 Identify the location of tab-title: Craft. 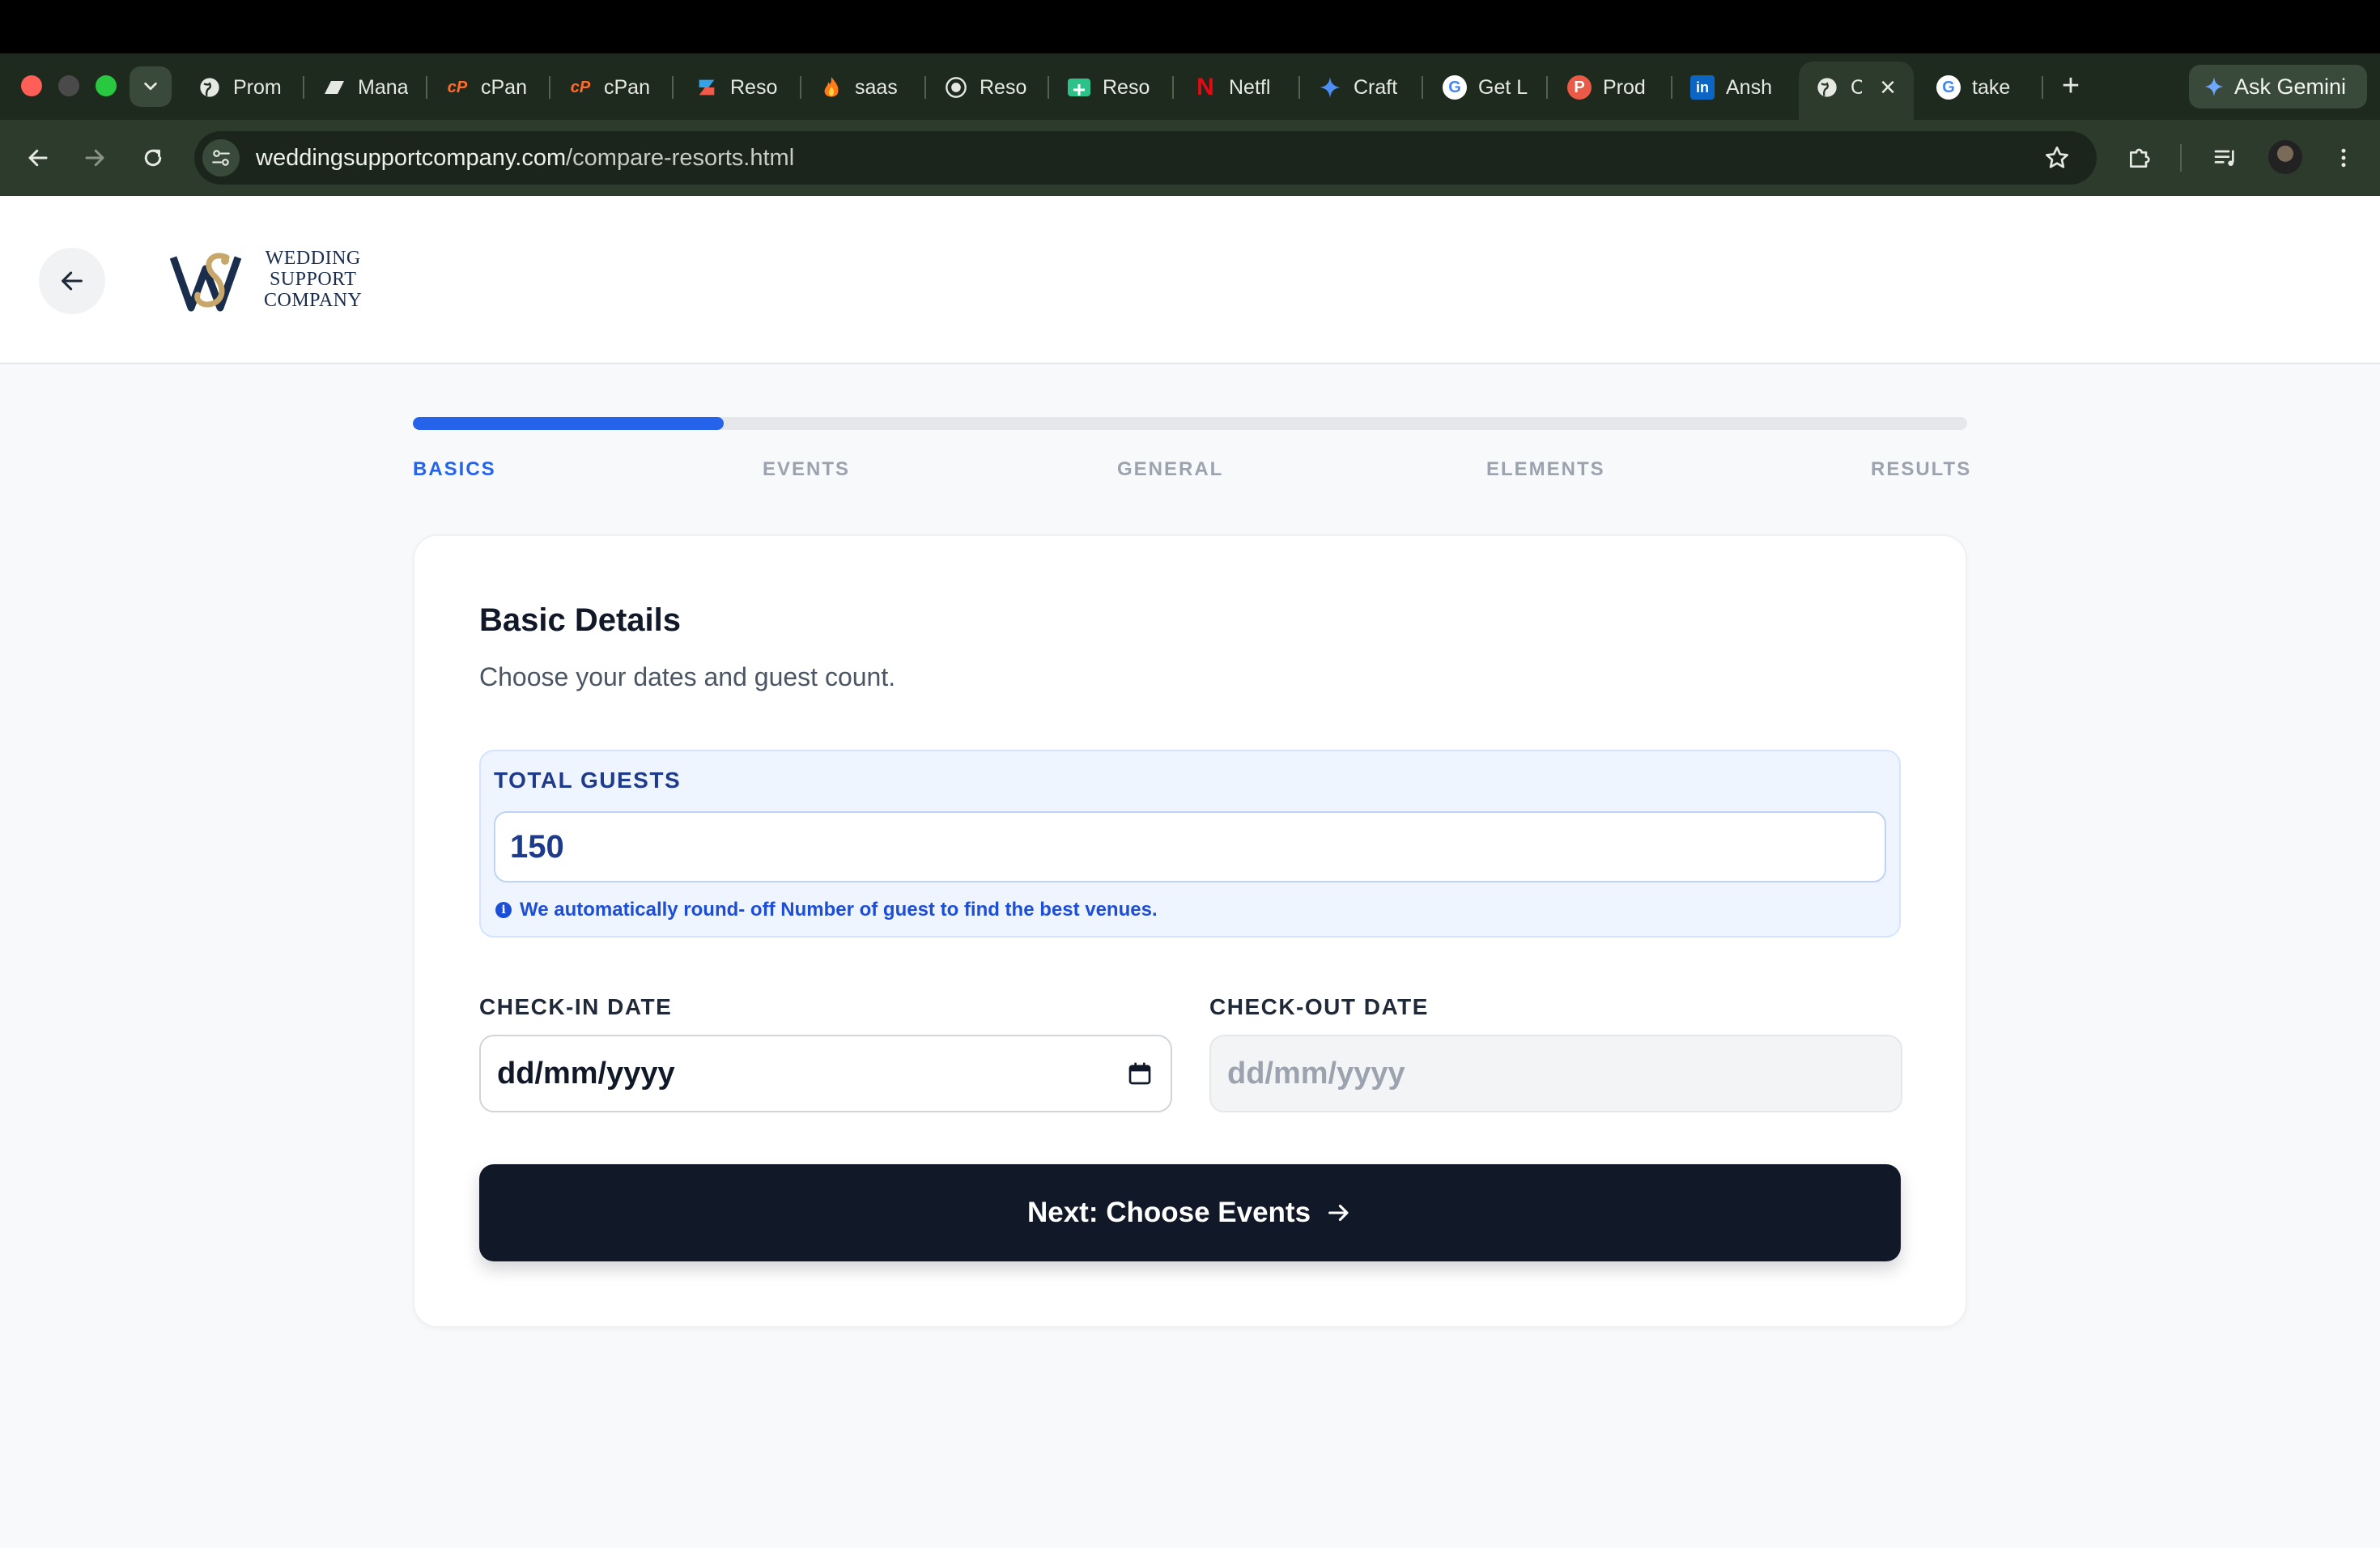
(1376, 87).